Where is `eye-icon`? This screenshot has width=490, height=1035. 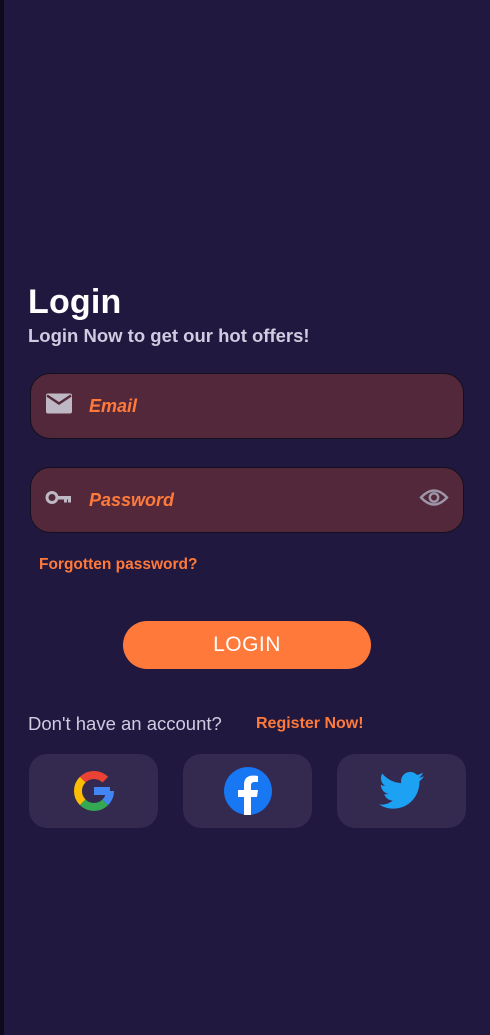 eye-icon is located at coordinates (434, 500).